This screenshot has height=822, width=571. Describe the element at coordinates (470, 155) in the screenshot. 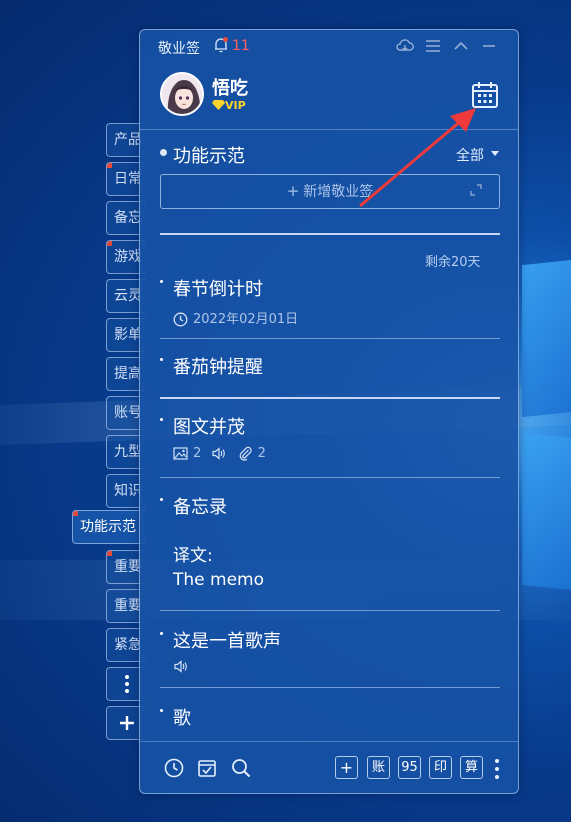

I see `filter-dropdown: 全部` at that location.